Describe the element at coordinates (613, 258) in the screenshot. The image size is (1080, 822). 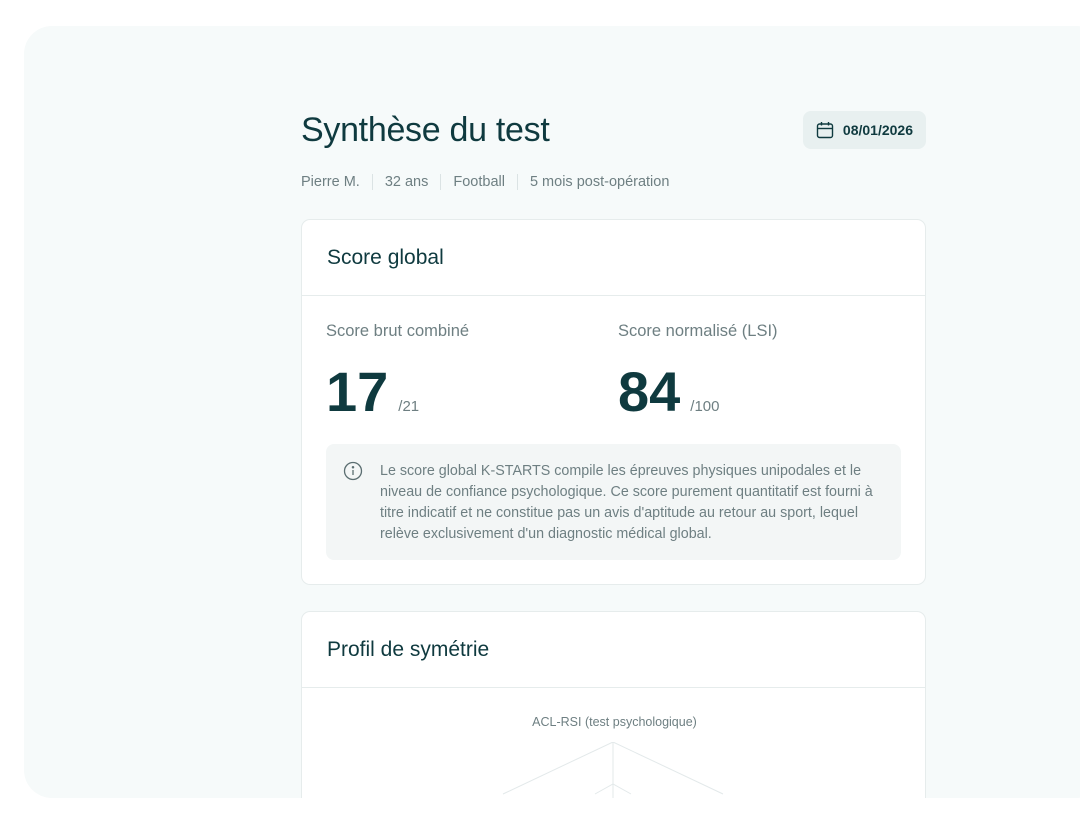
I see `score-card-header: Score global` at that location.